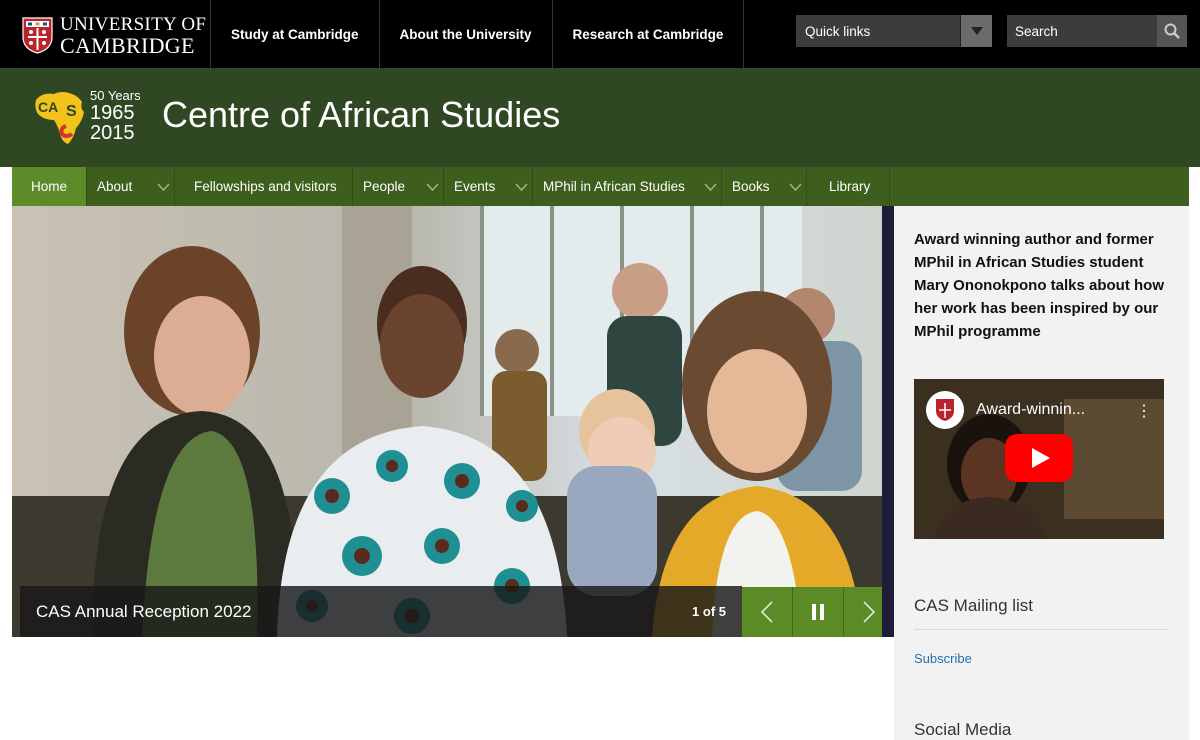  I want to click on chevron-left-icon, so click(766, 612).